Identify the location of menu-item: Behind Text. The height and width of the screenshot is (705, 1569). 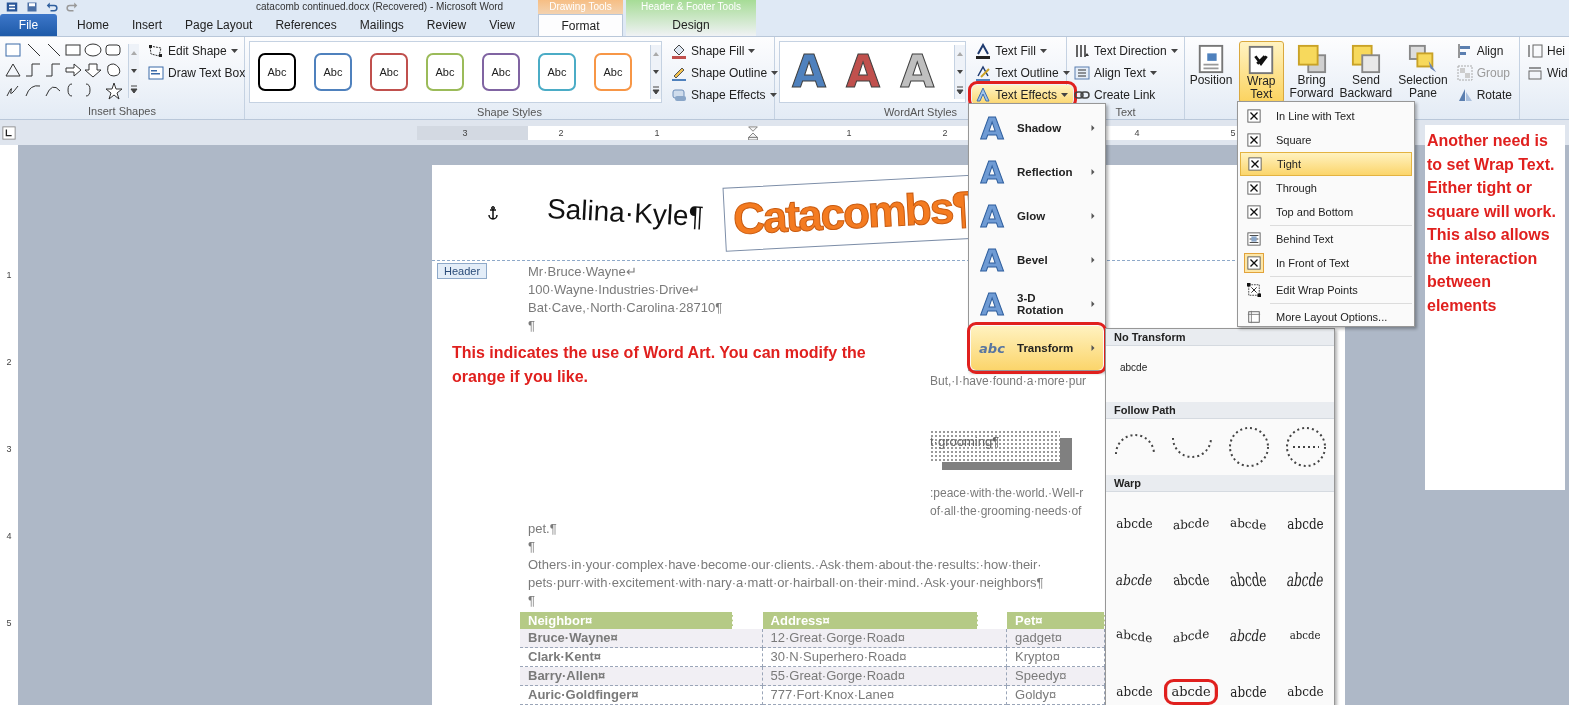
(1326, 239).